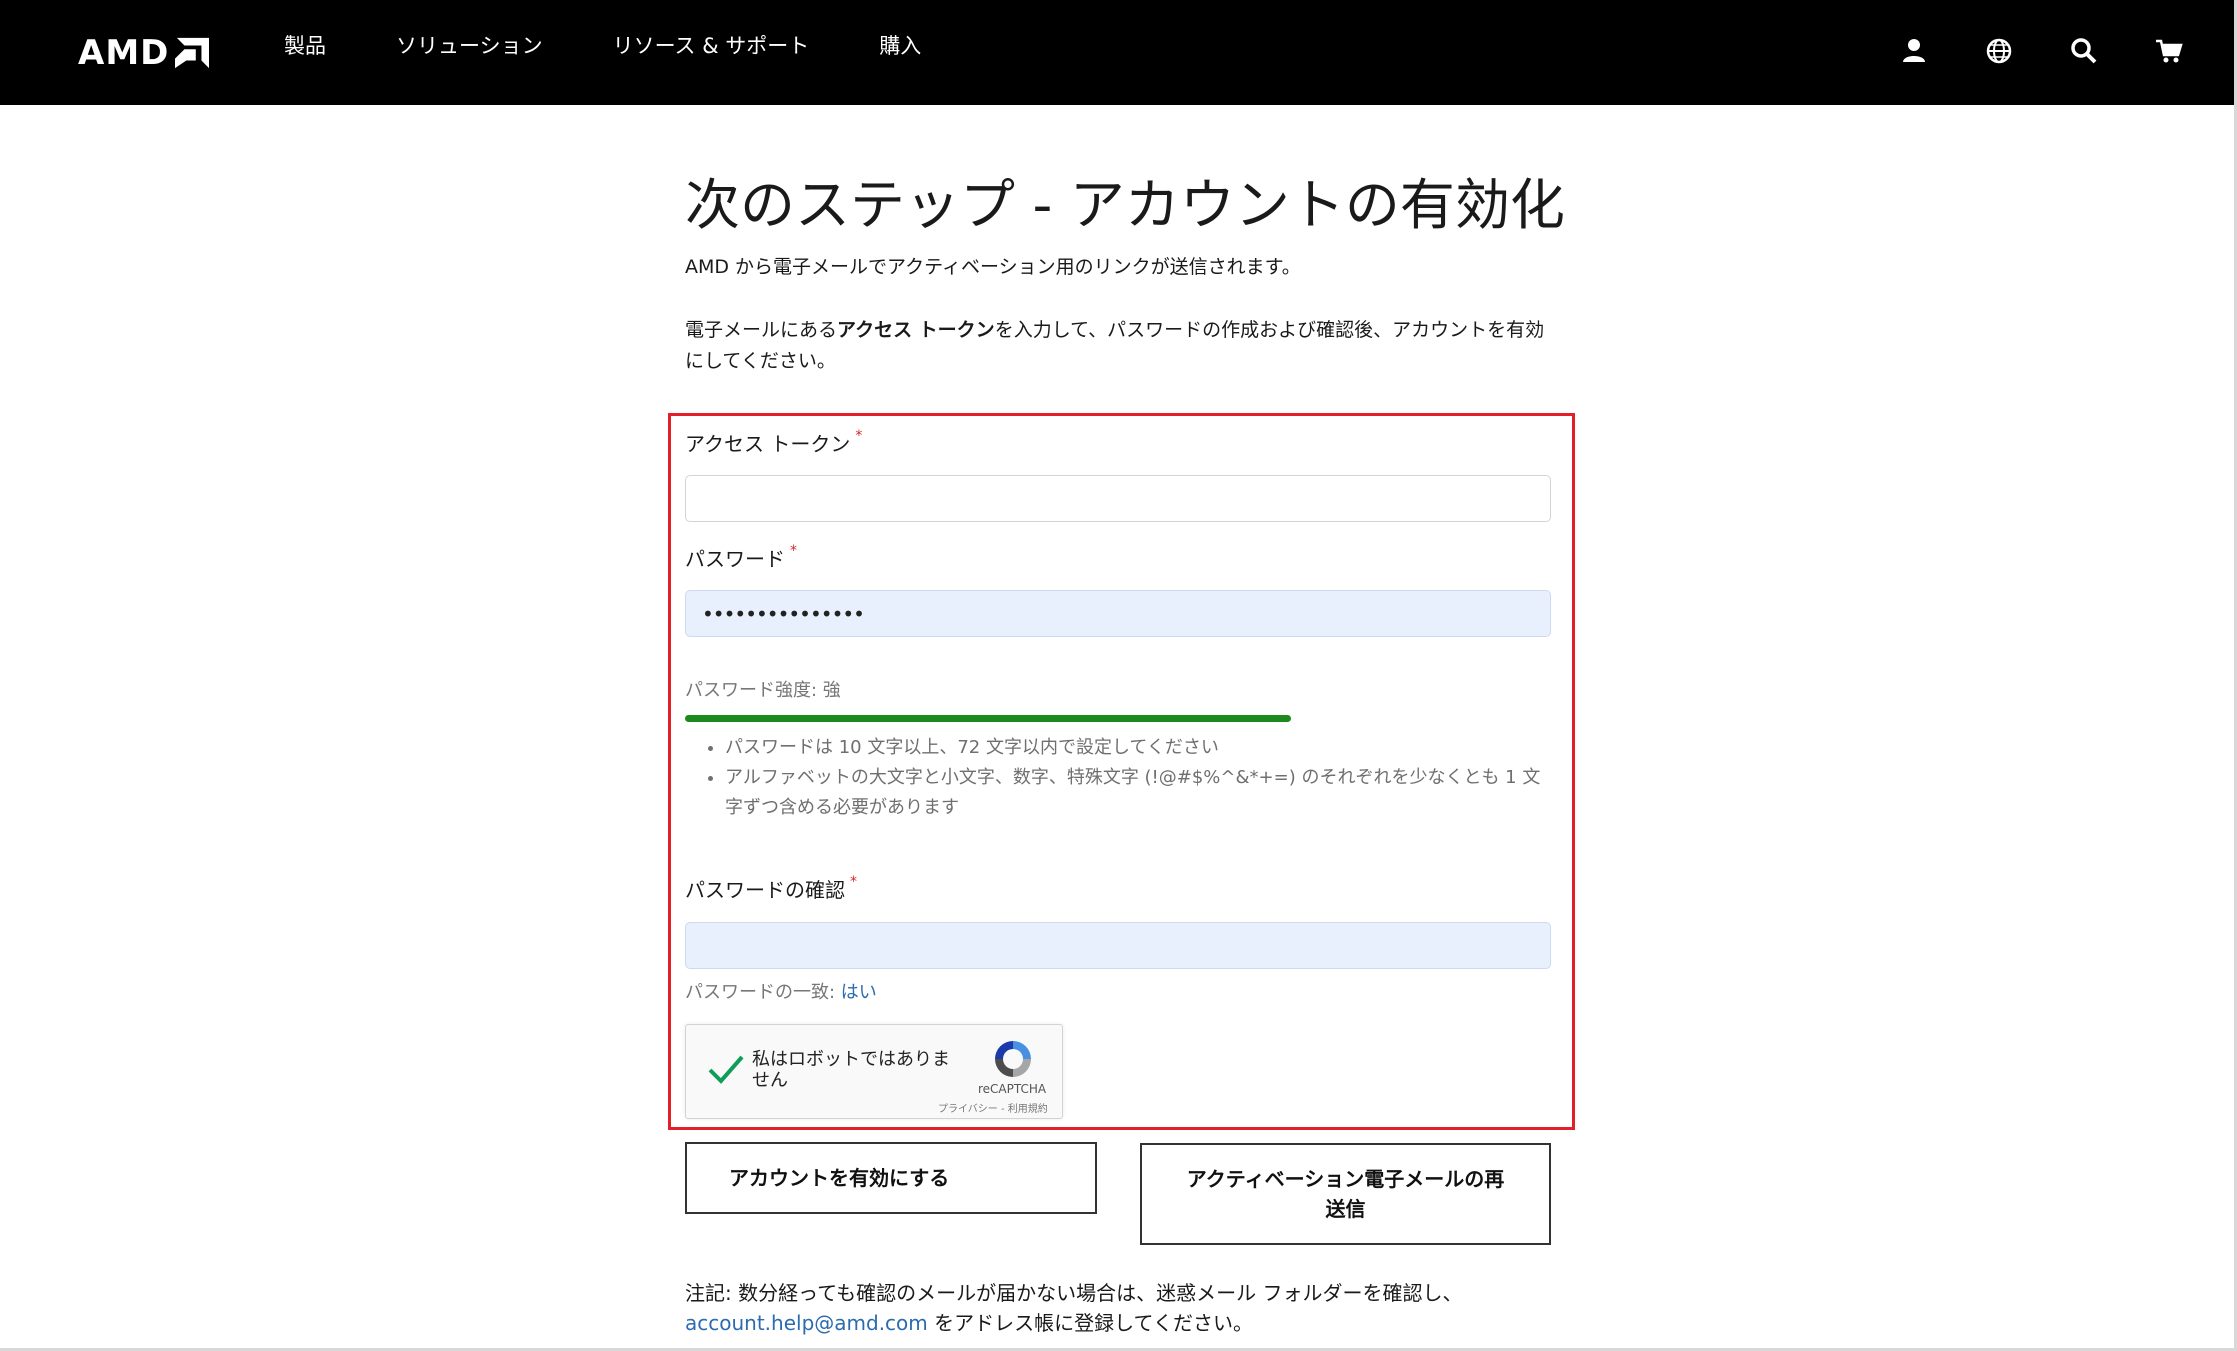 This screenshot has width=2237, height=1351. I want to click on amd-arrow-logo-icon, so click(192, 53).